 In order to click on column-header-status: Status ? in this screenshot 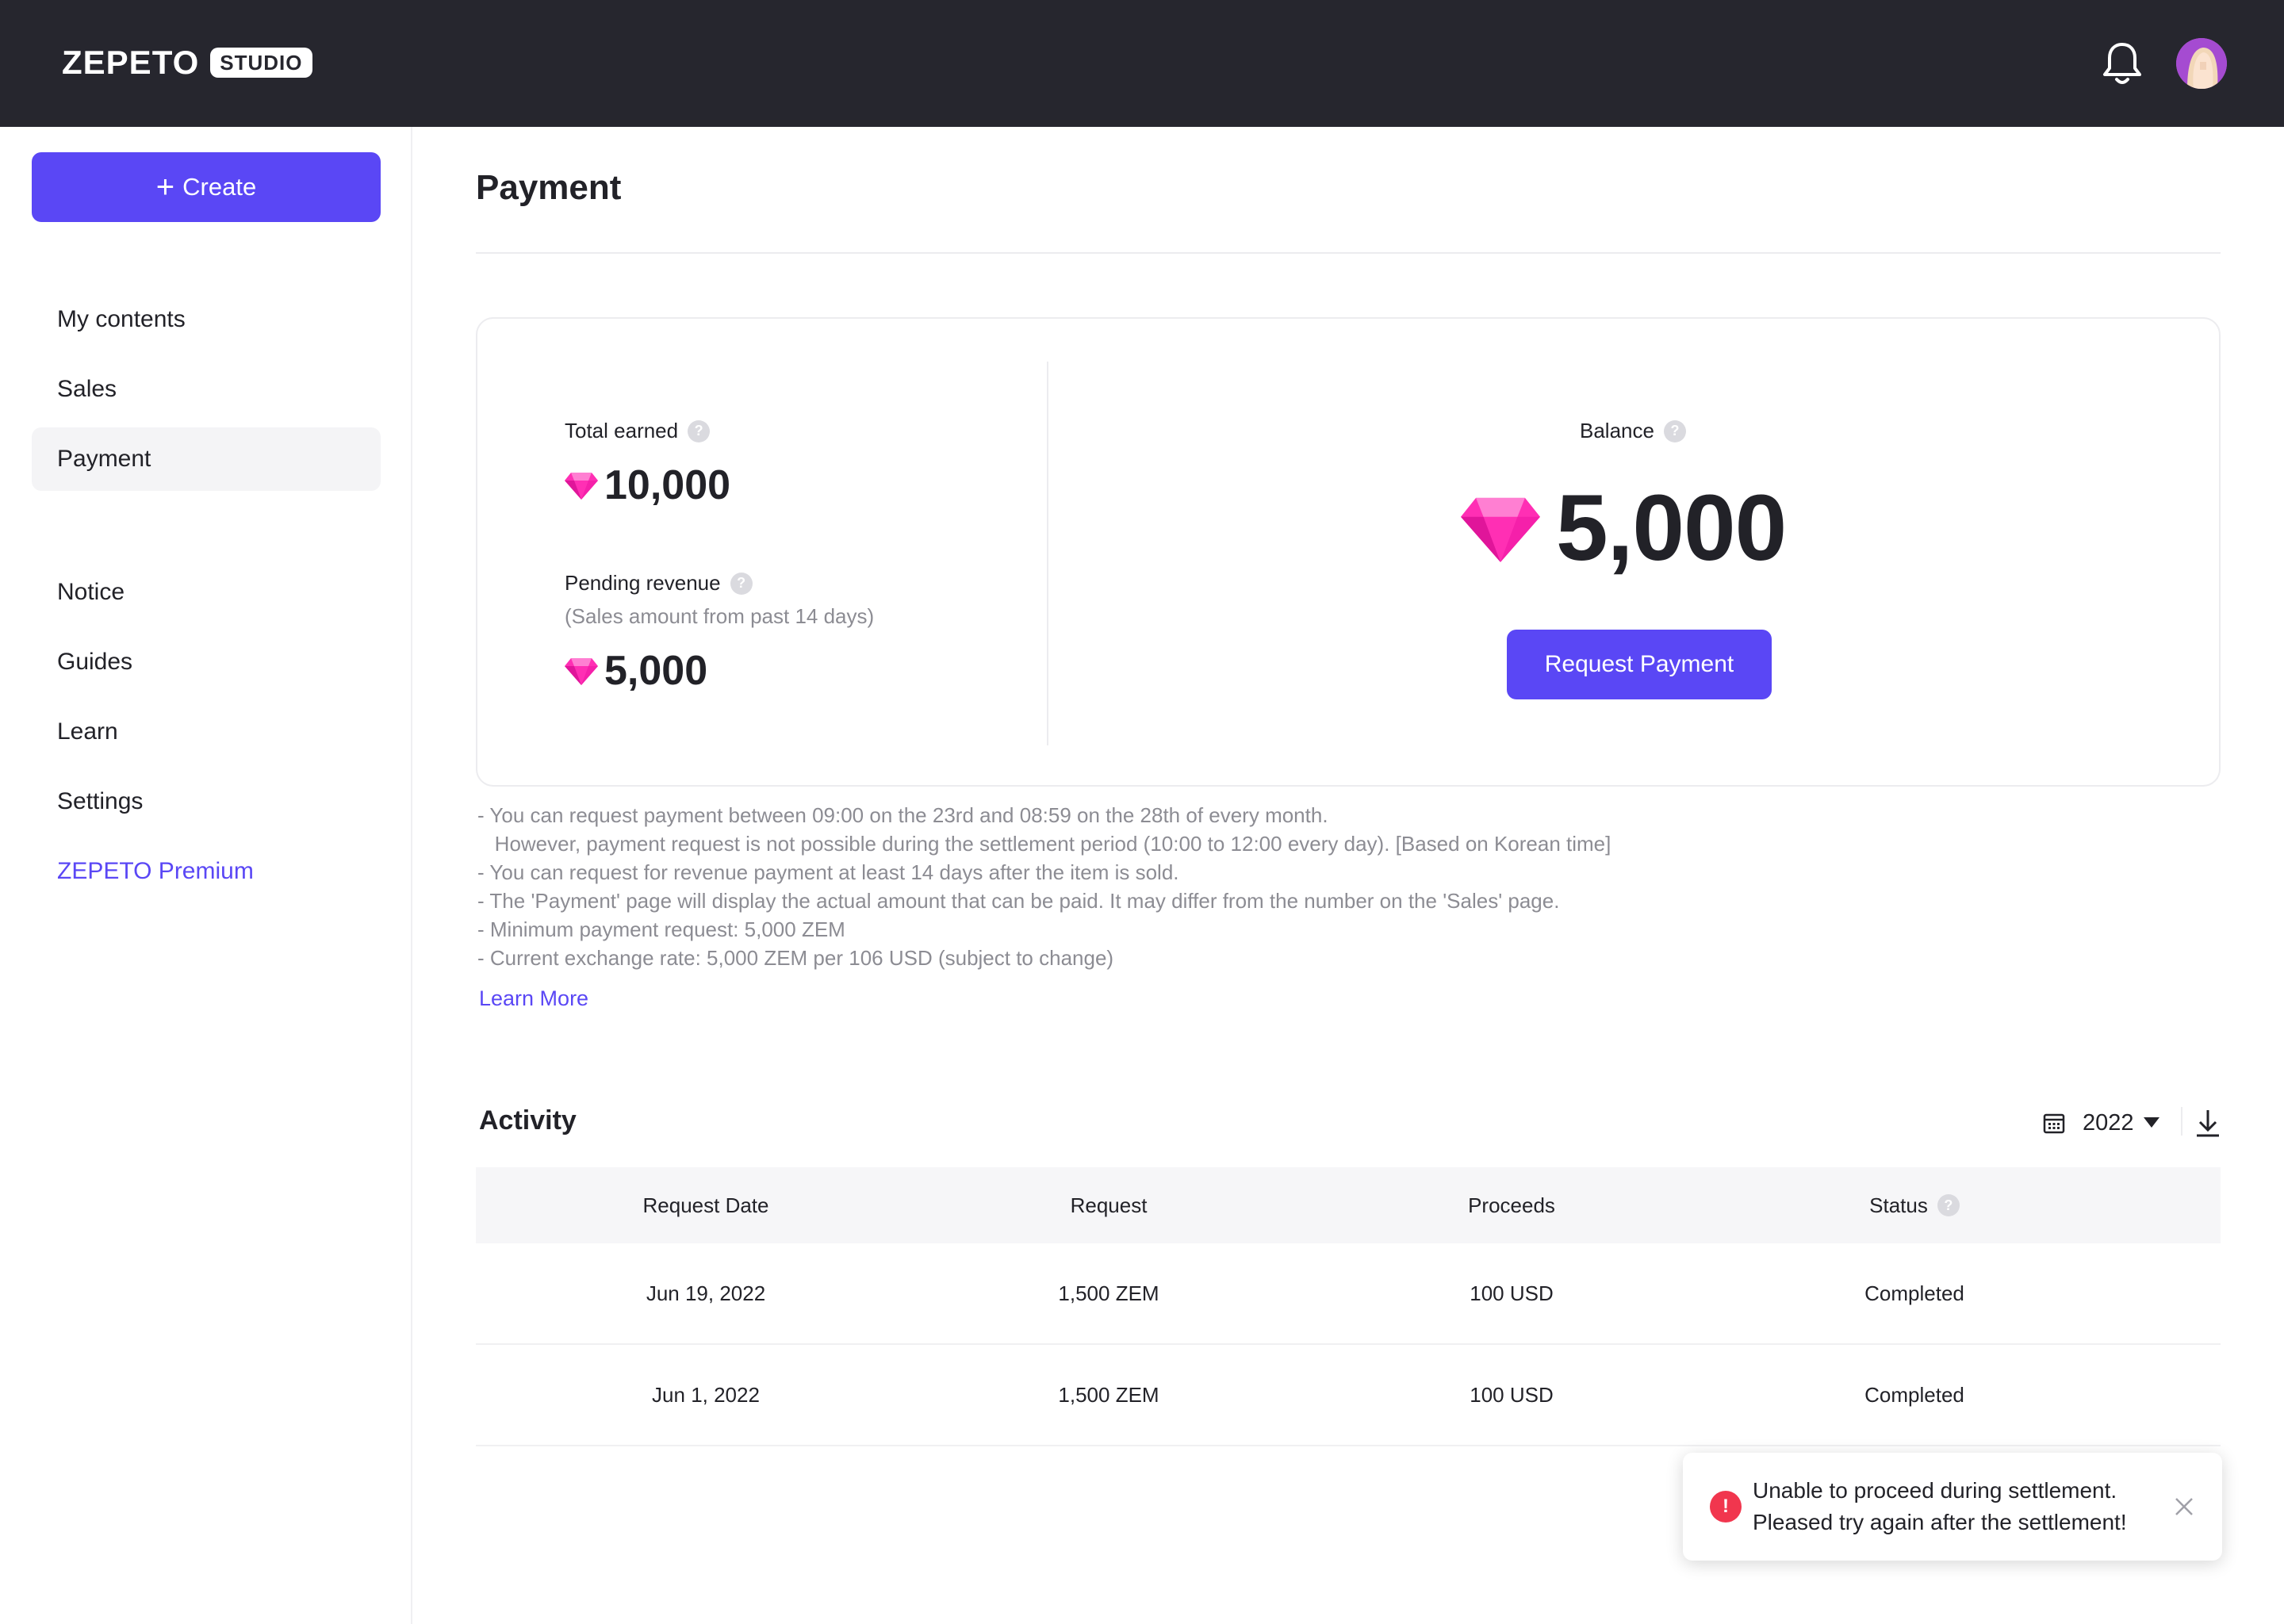, I will do `click(1914, 1205)`.